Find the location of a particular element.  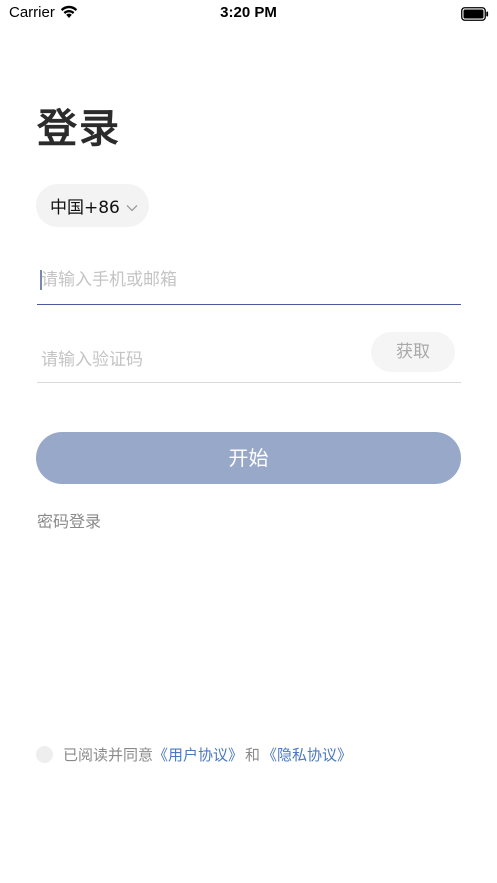

phone-email-input is located at coordinates (249, 279).